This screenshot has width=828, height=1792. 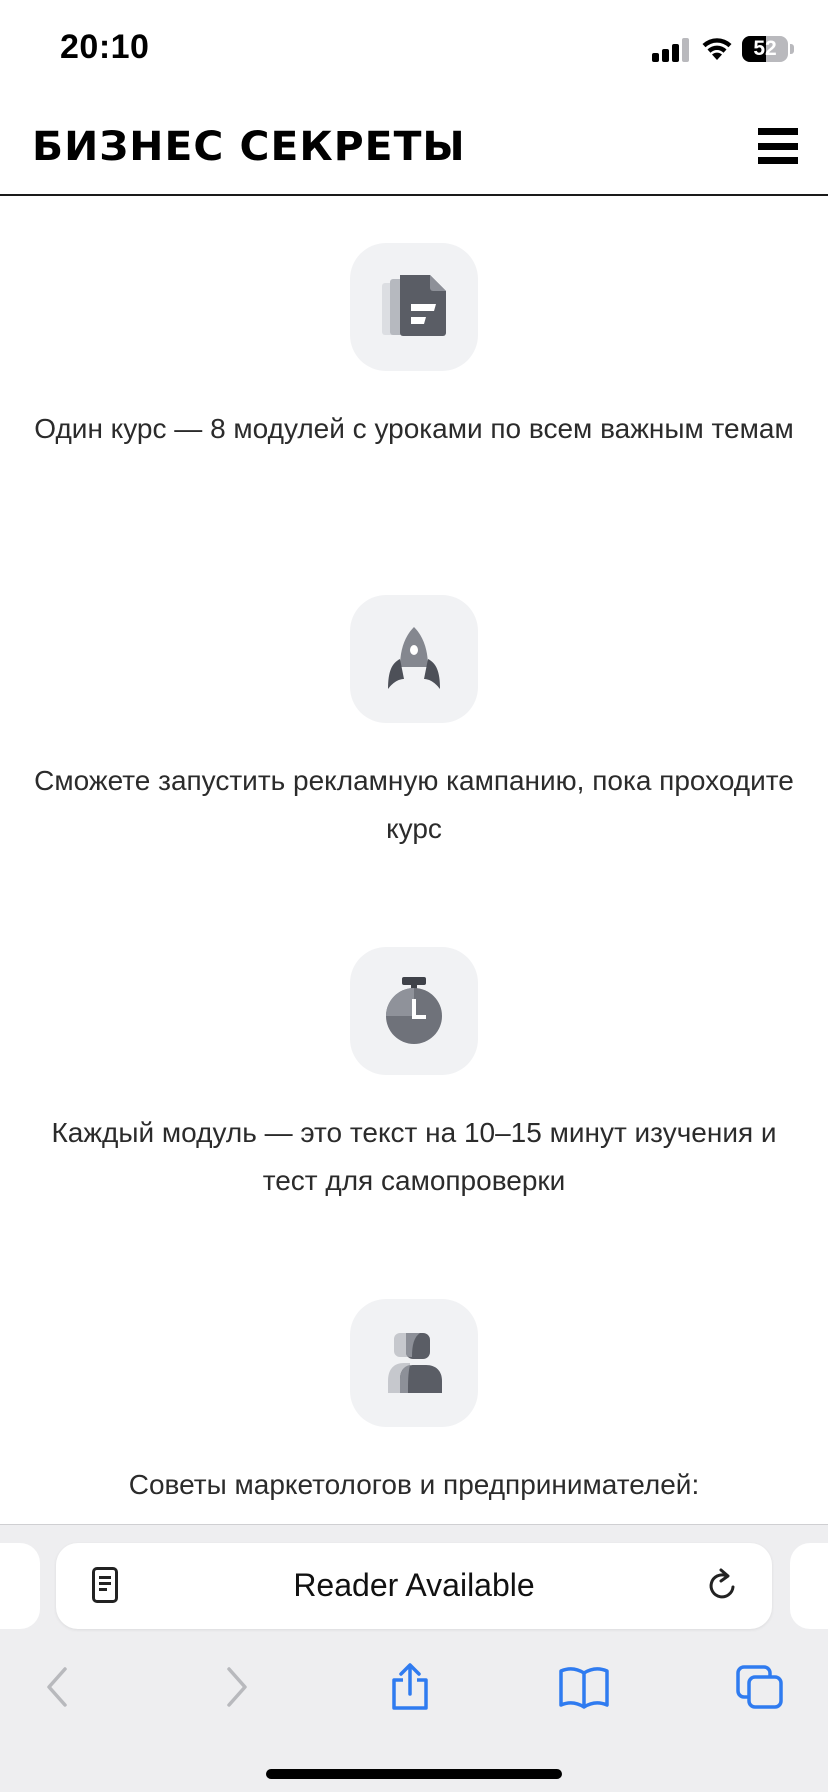 What do you see at coordinates (410, 1687) in the screenshot?
I see `share-icon` at bounding box center [410, 1687].